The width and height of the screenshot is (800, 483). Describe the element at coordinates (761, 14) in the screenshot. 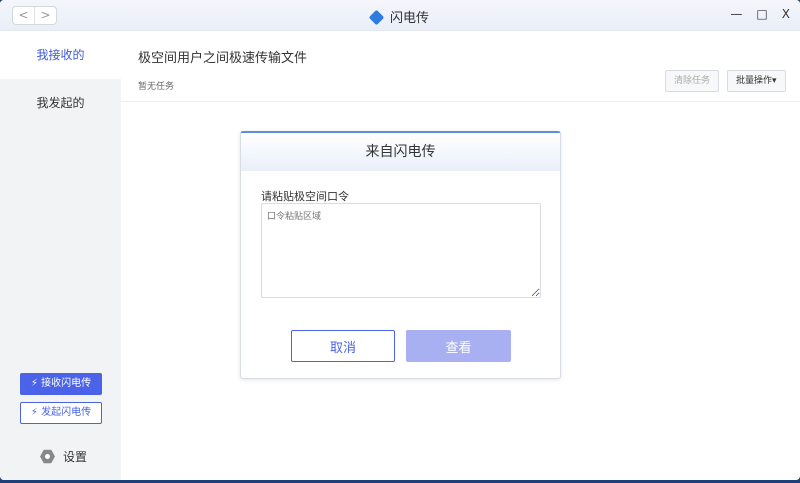

I see `maximize-button: □` at that location.